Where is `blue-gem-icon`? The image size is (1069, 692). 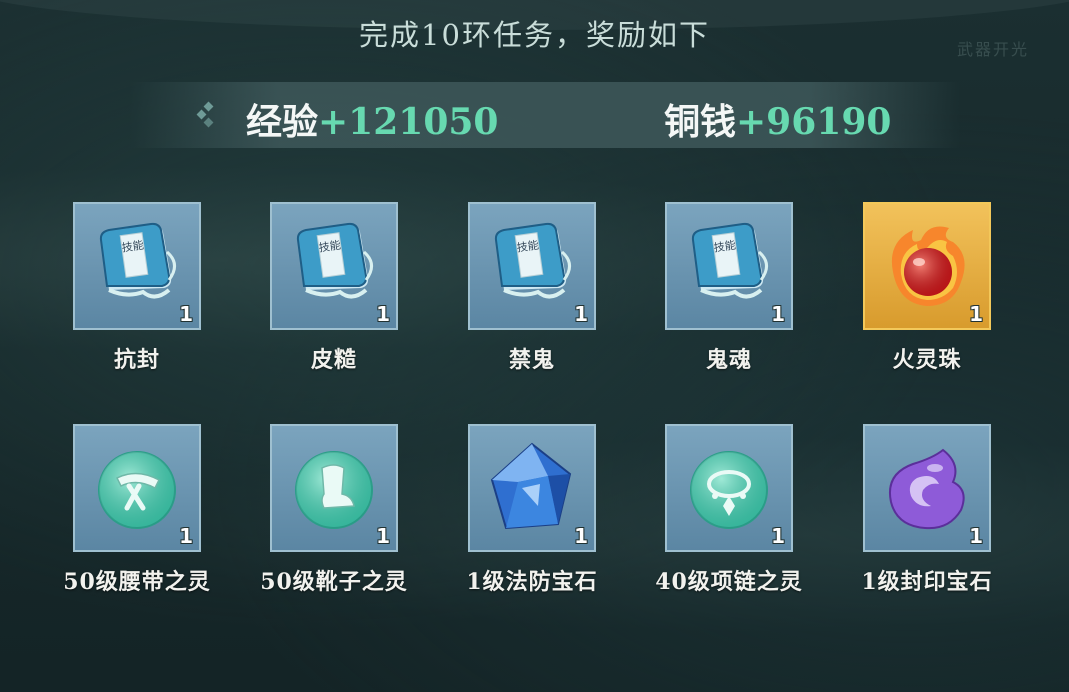 blue-gem-icon is located at coordinates (531, 486).